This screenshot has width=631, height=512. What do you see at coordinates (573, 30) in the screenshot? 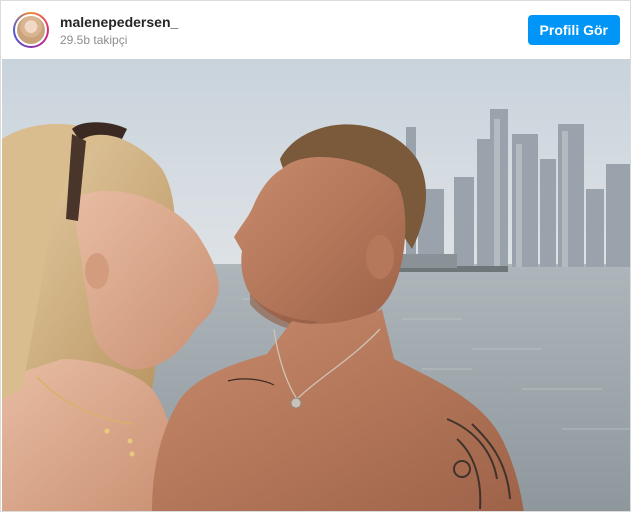
I see `view-profile-button: Profili Gör` at bounding box center [573, 30].